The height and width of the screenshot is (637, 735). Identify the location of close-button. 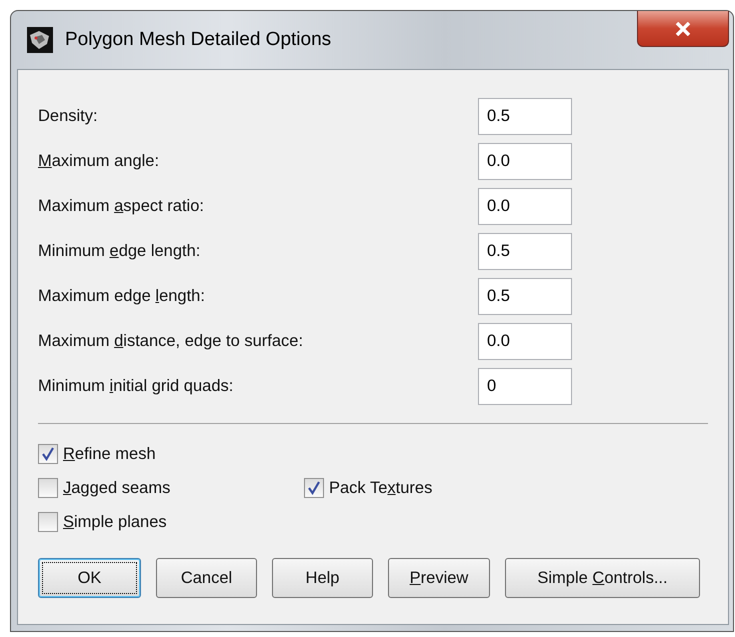
(683, 29).